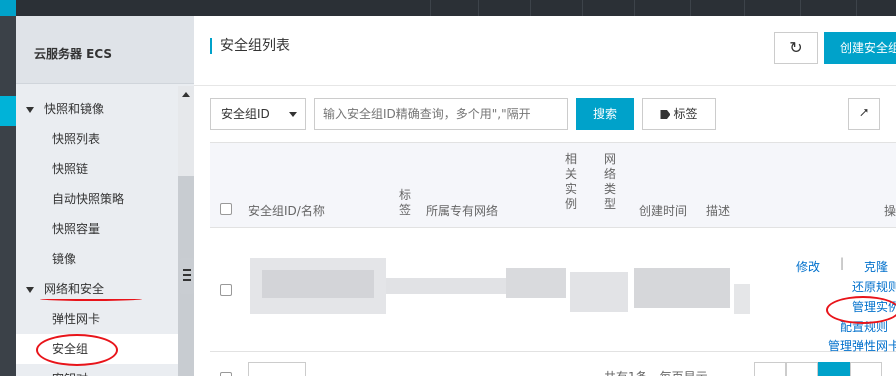 The width and height of the screenshot is (896, 376). I want to click on sidebar-item-eni: 弹性网卡, so click(97, 319).